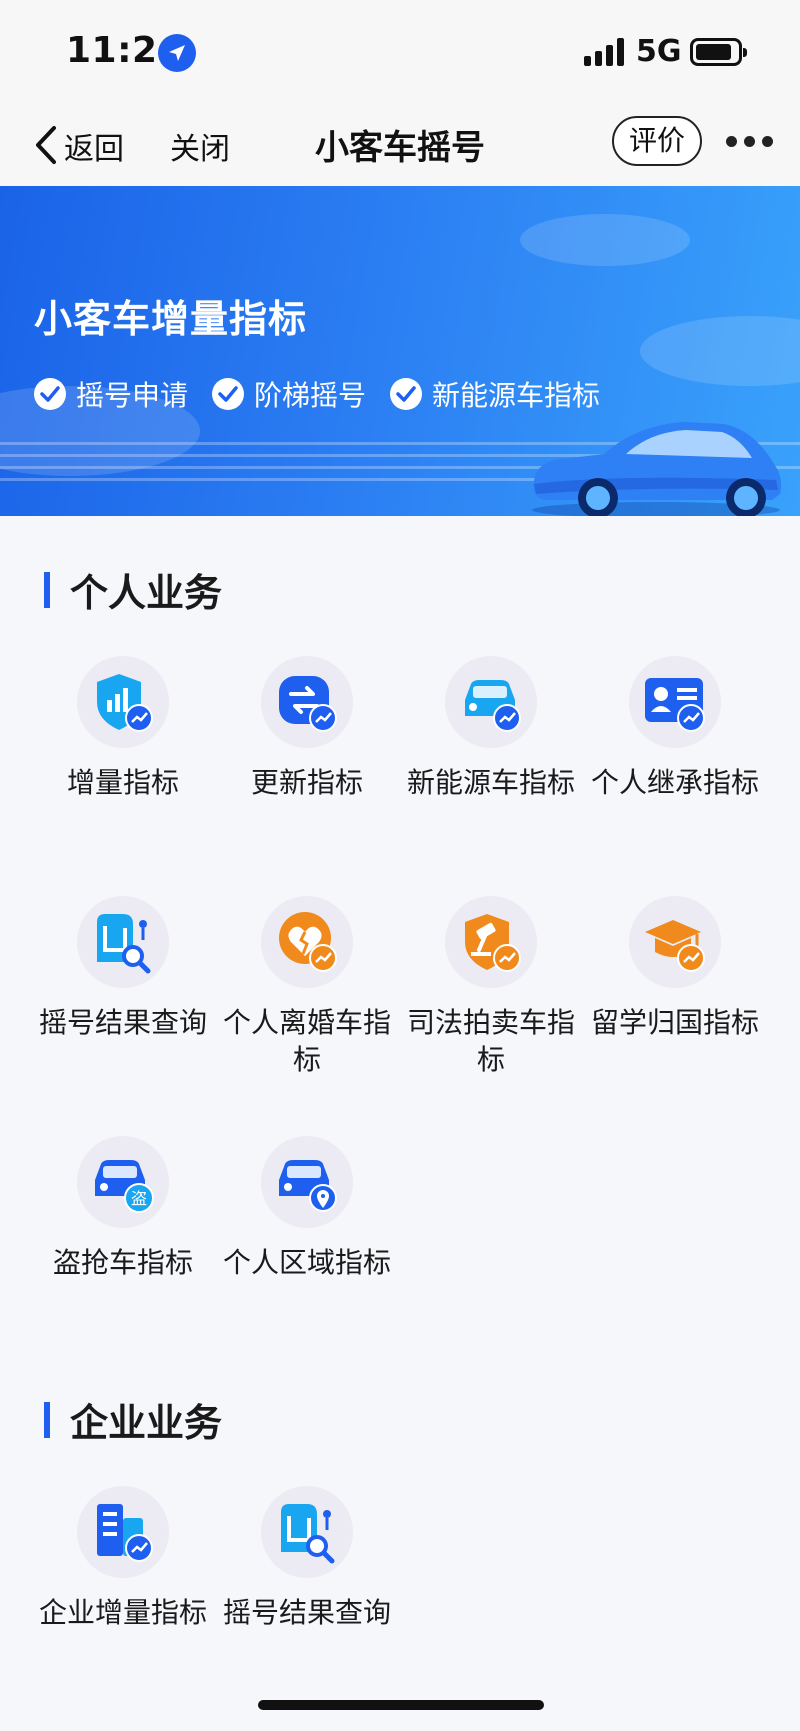 Image resolution: width=800 pixels, height=1731 pixels. Describe the element at coordinates (657, 469) in the screenshot. I see `car-illustration-icon` at that location.